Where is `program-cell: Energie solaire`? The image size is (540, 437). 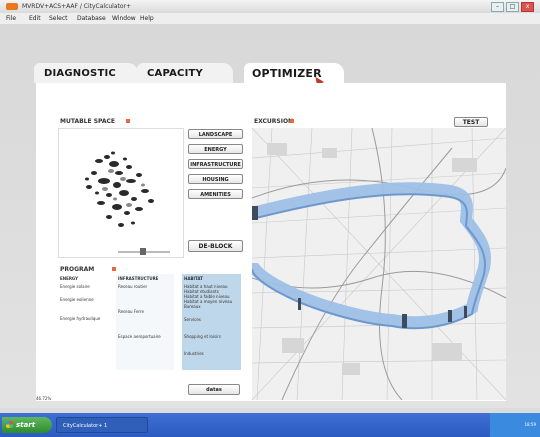
program-cell: Energie solaire is located at coordinates (88, 286).